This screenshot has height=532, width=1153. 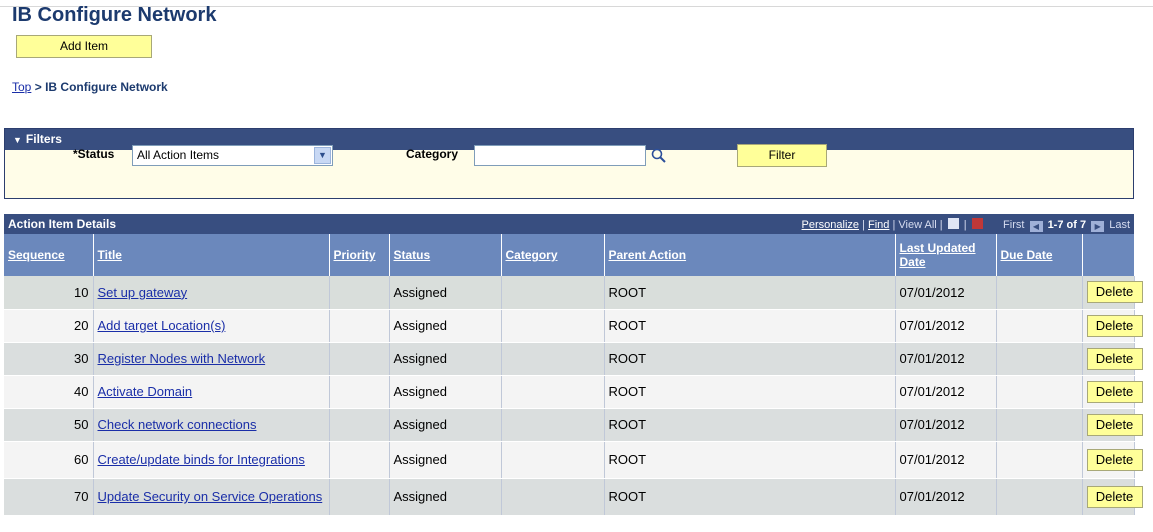 I want to click on breadcrumb: Top > IB Configure Network, so click(x=90, y=87).